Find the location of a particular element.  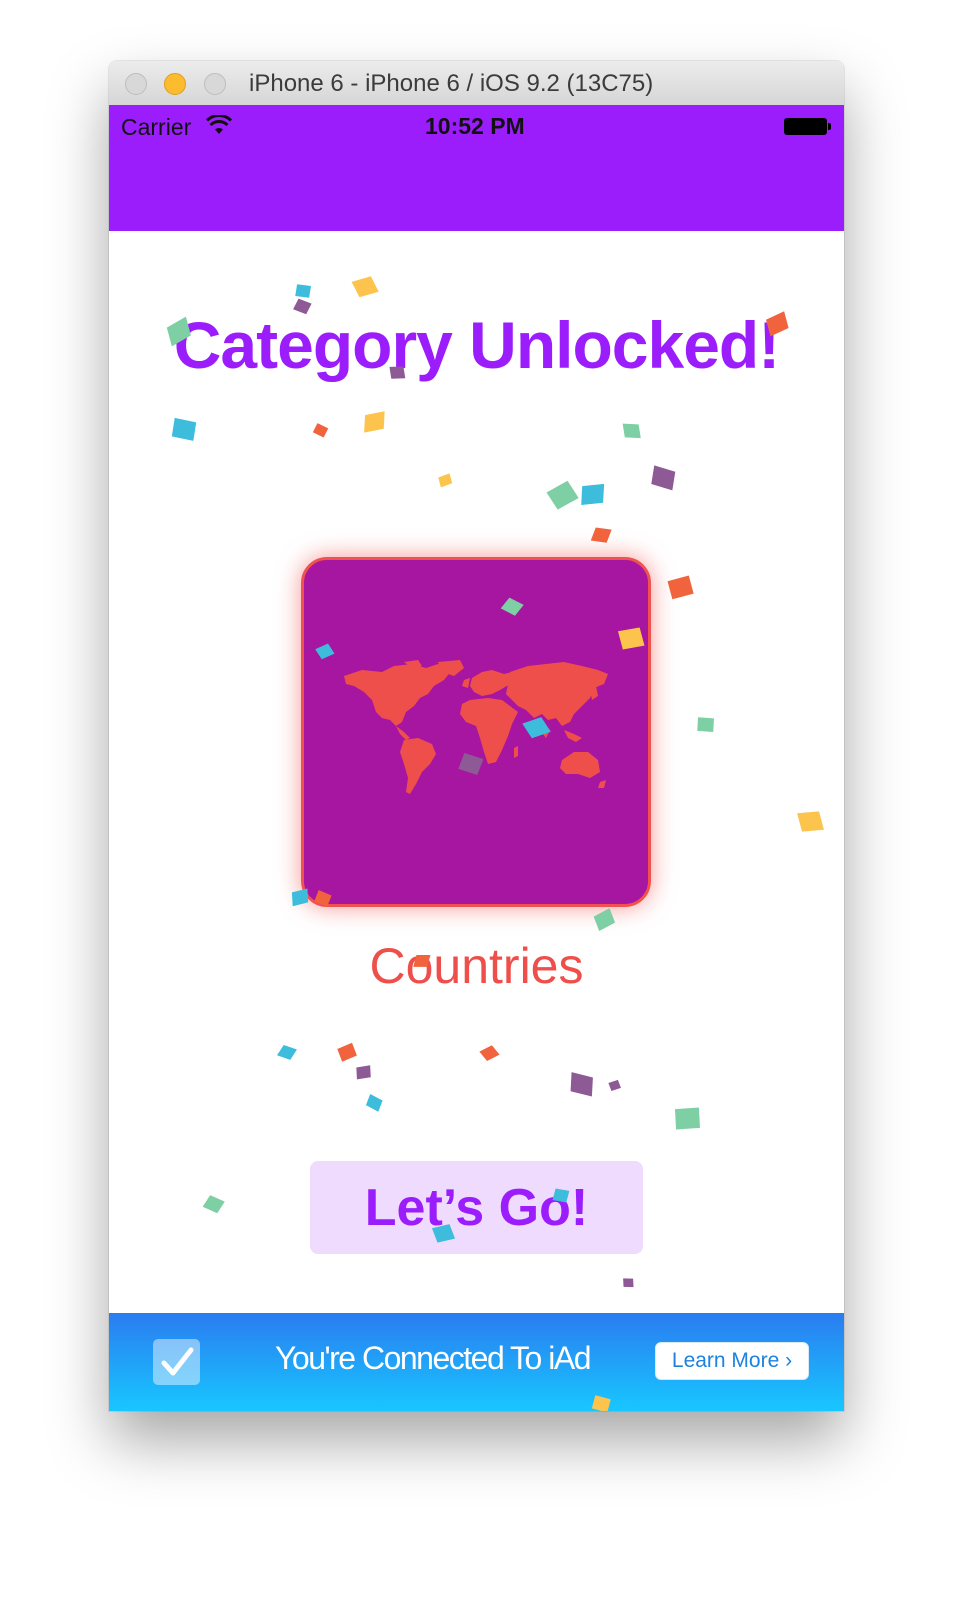

window-titlebar: iPhone 6 - iPhone 6 / iOS 9.2 (13C75) is located at coordinates (476, 83).